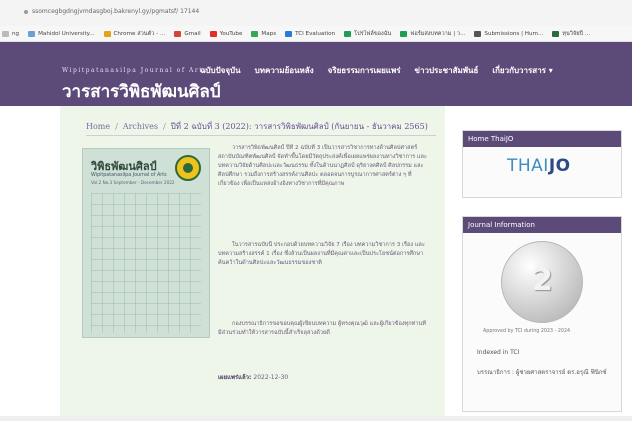  Describe the element at coordinates (220, 70) in the screenshot. I see `nav-current-issue: ฉบับปัจจุบัน` at that location.